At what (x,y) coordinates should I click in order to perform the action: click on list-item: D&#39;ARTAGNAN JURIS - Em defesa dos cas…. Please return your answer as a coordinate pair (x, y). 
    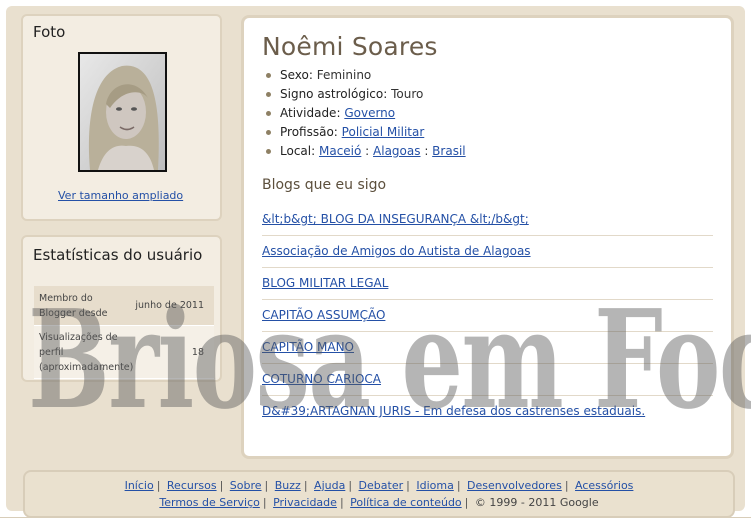
    Looking at the image, I should click on (487, 412).